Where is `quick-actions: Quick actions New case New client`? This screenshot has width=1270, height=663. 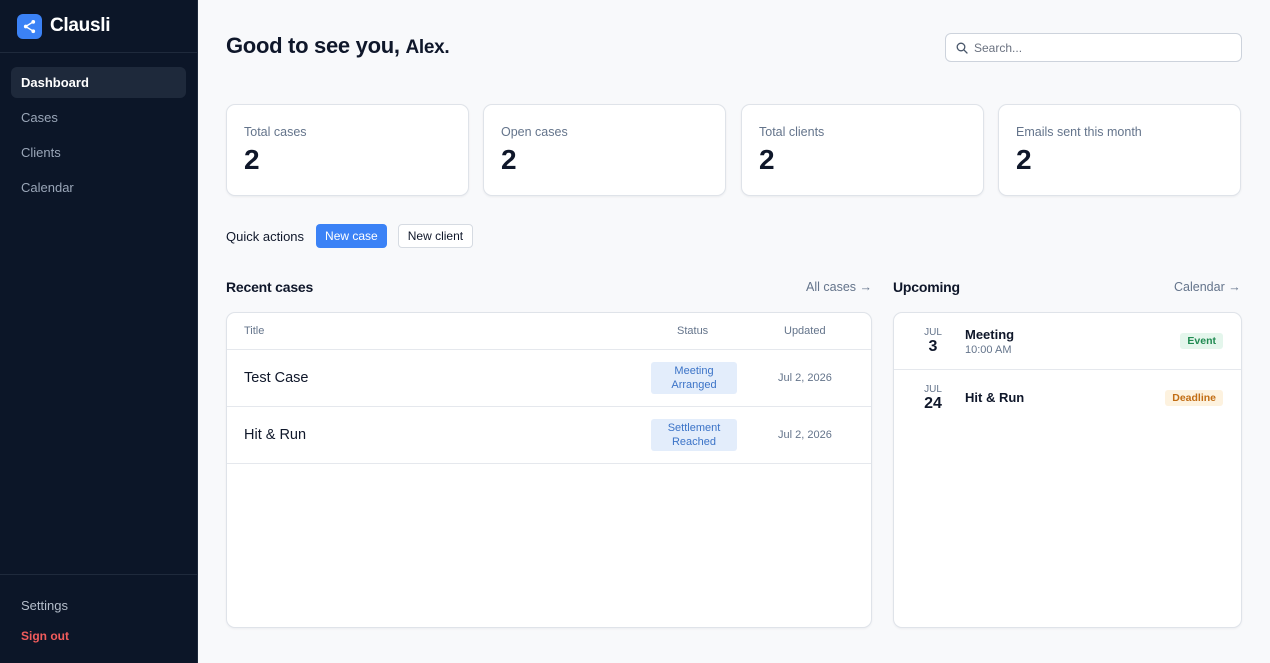 quick-actions: Quick actions New case New client is located at coordinates (350, 236).